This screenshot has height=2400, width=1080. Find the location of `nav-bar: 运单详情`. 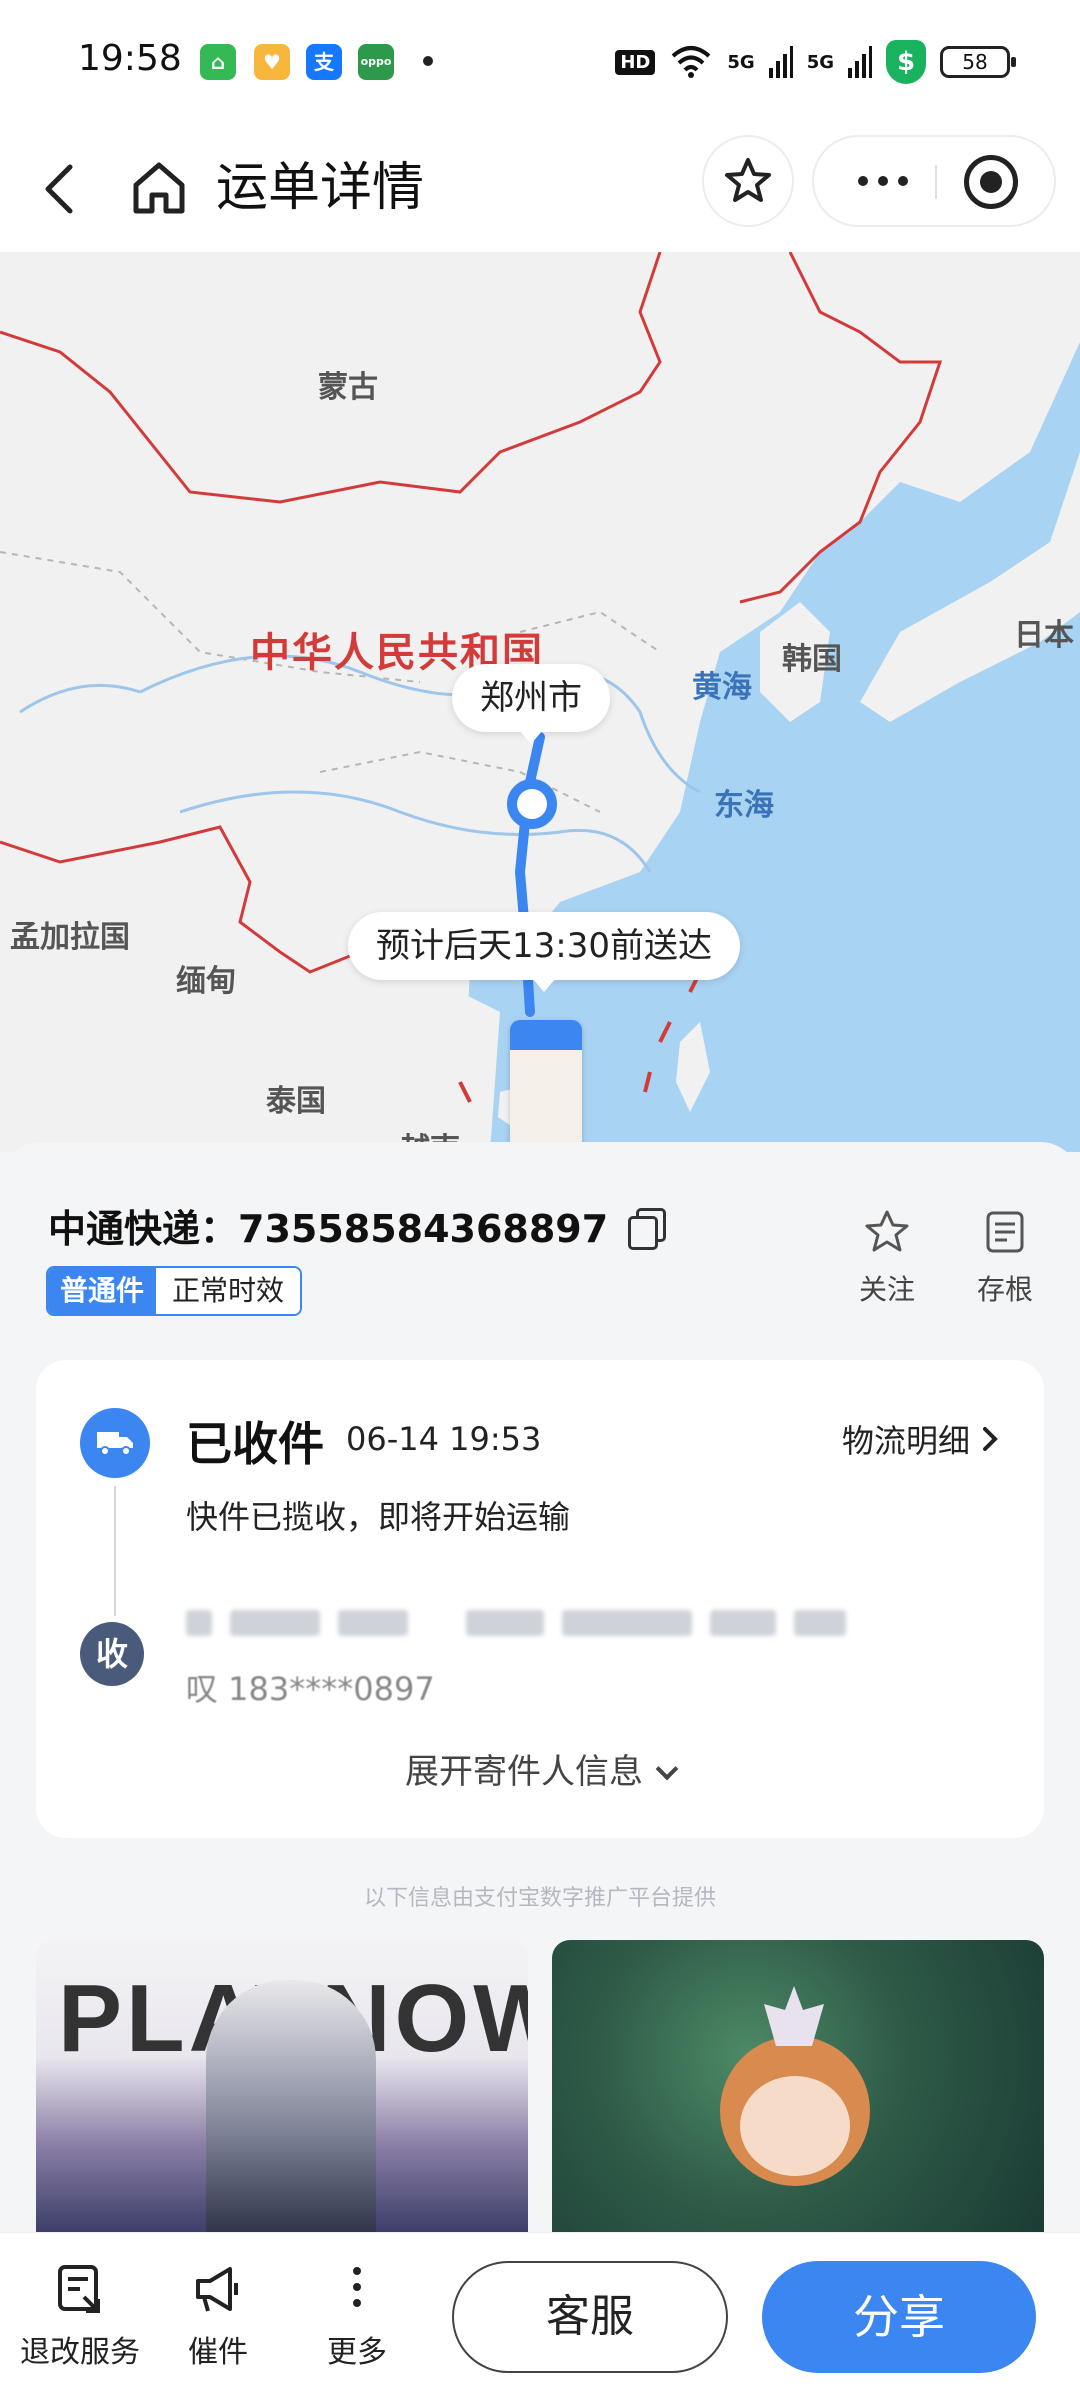

nav-bar: 运单详情 is located at coordinates (540, 190).